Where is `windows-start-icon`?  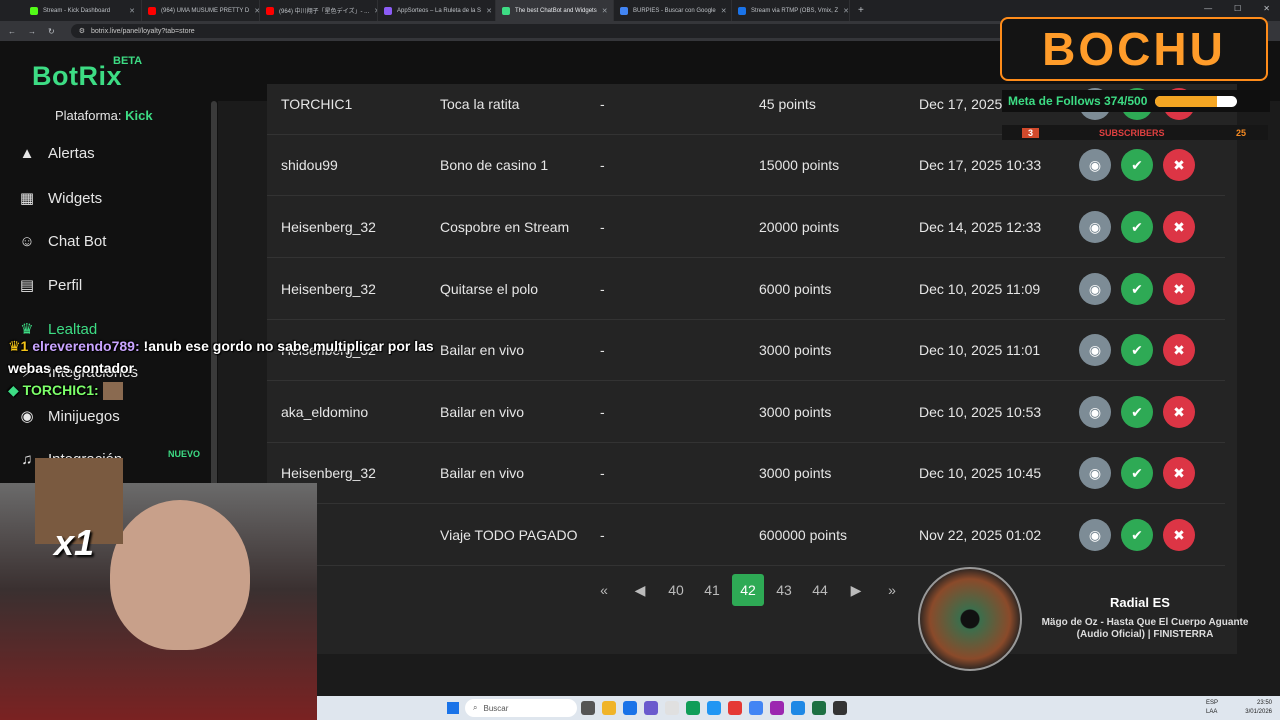 windows-start-icon is located at coordinates (453, 708).